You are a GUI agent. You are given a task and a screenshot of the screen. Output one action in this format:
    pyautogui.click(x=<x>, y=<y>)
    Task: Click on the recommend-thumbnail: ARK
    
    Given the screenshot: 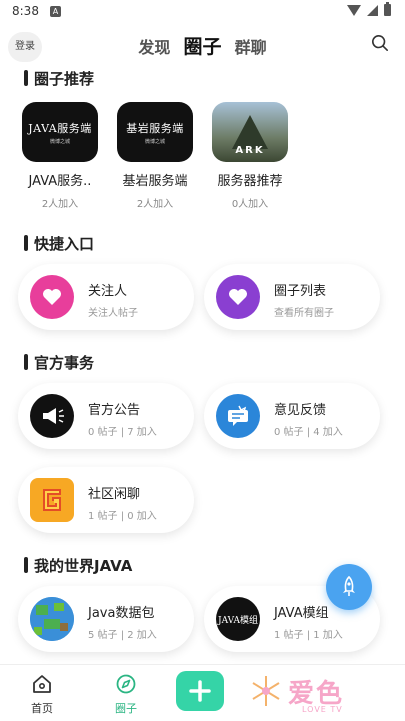 What is the action you would take?
    pyautogui.click(x=250, y=132)
    